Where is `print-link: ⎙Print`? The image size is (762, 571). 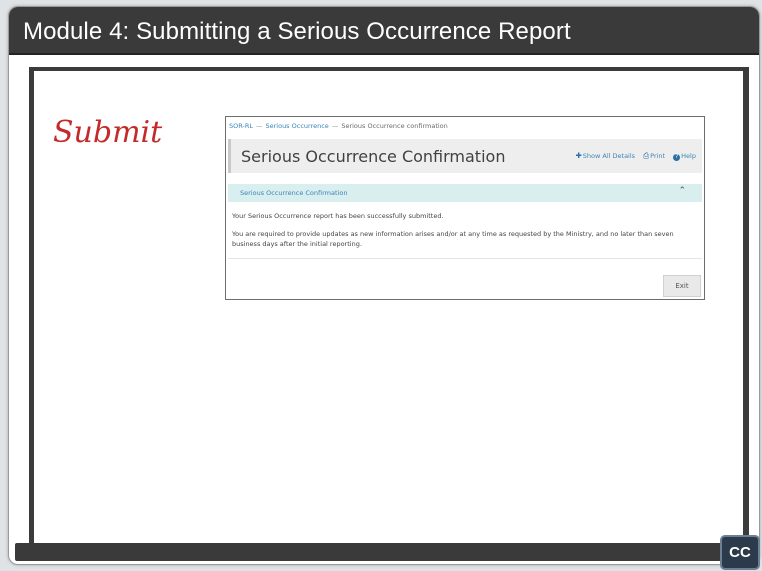
print-link: ⎙Print is located at coordinates (654, 155).